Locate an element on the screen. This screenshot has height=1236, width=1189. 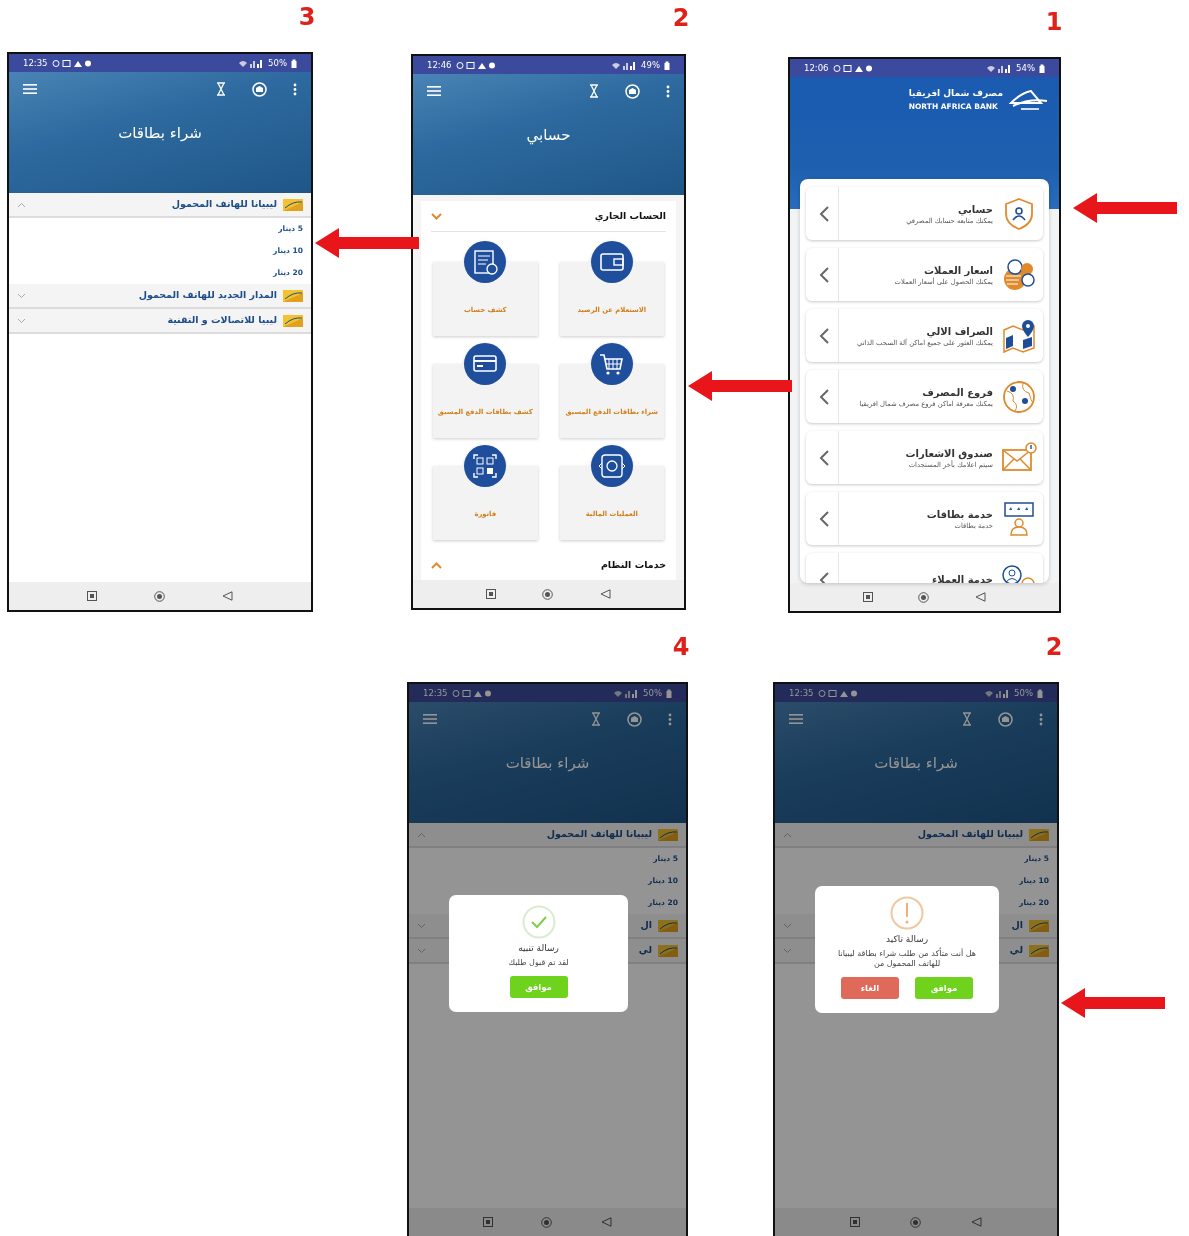
clock-time: 12:06 is located at coordinates (816, 68).